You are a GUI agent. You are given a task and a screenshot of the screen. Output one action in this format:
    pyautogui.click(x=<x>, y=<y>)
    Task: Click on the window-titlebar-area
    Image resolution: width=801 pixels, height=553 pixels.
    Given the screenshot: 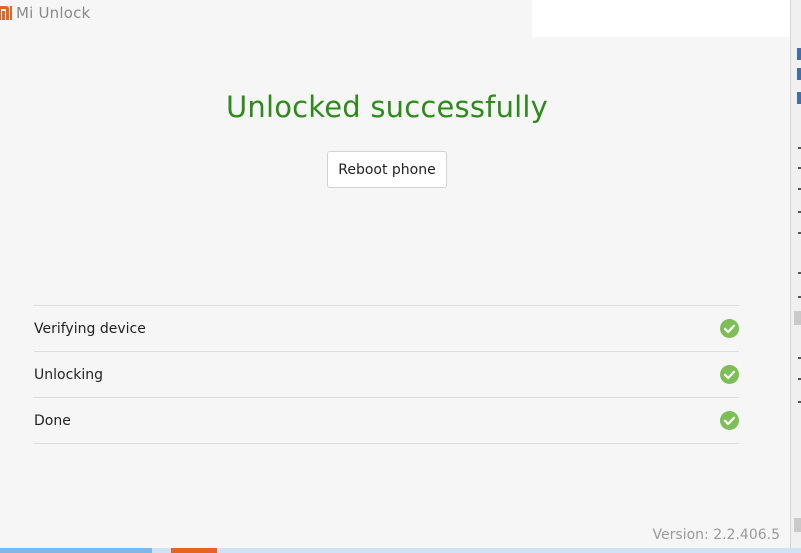 What is the action you would take?
    pyautogui.click(x=661, y=18)
    